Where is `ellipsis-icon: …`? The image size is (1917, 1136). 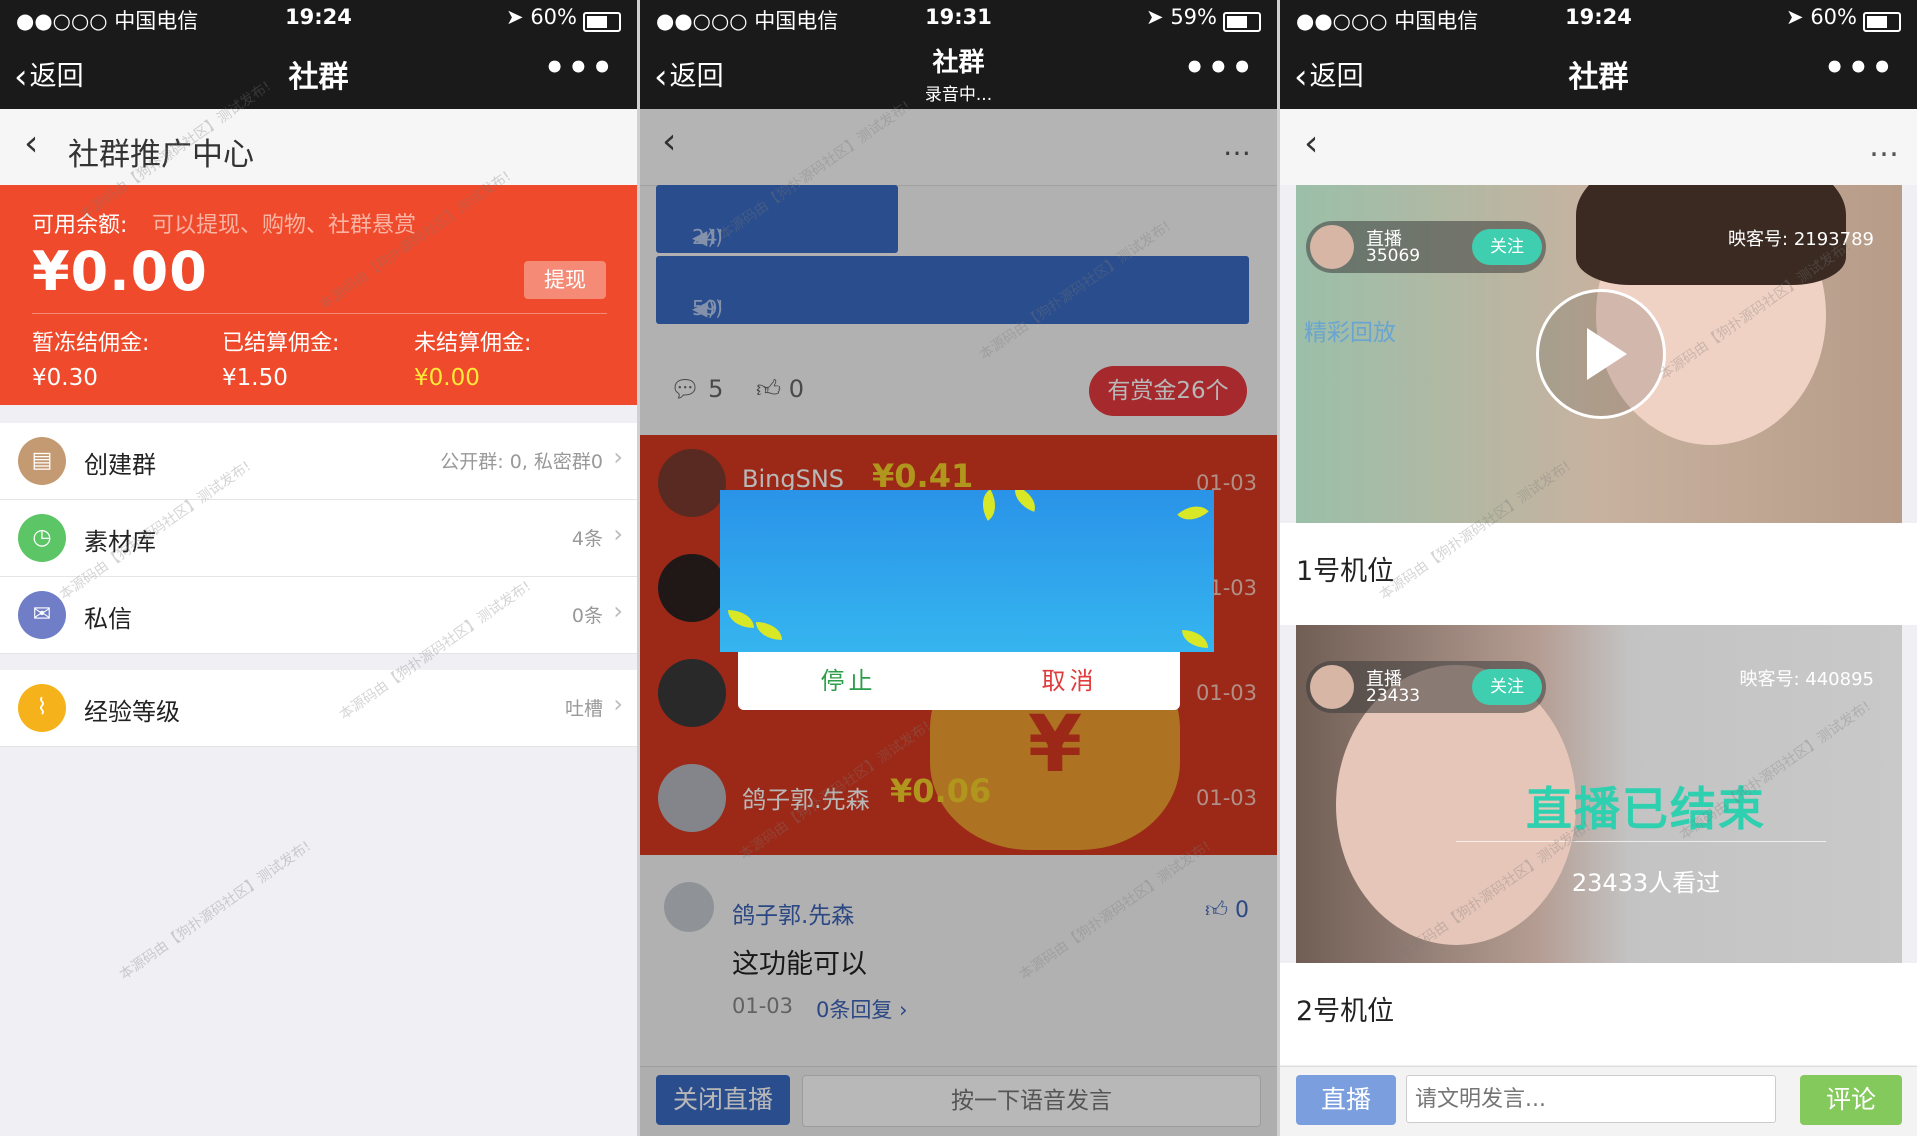
ellipsis-icon: … is located at coordinates (1884, 146).